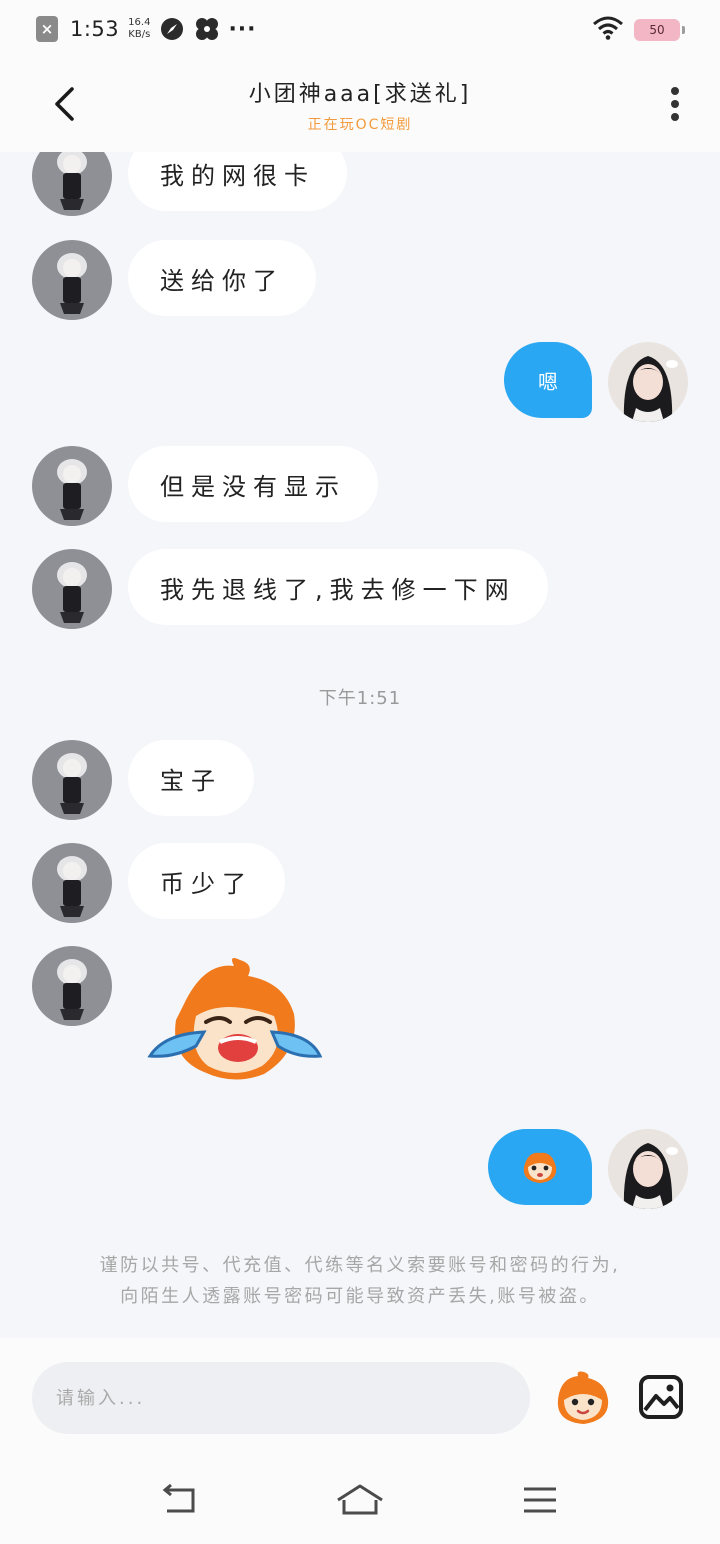 The image size is (720, 1544). I want to click on message-text: 但是没有显示, so click(253, 486).